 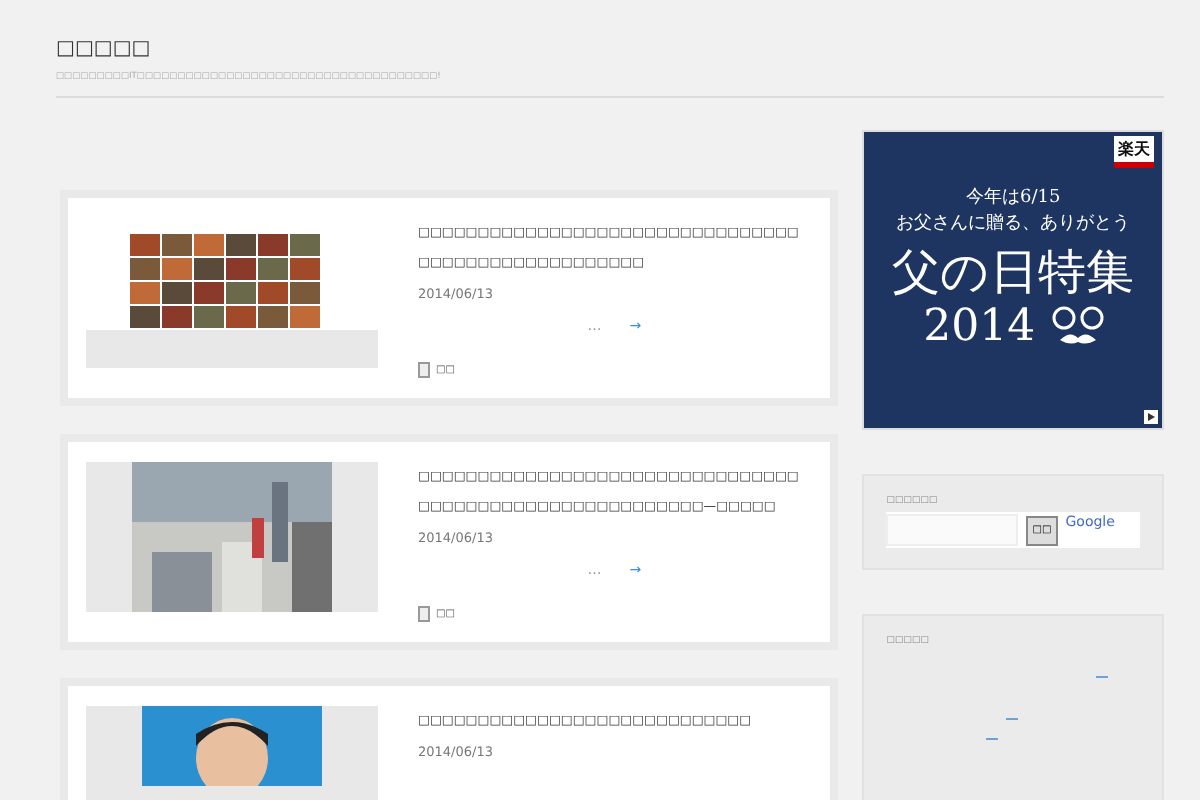 What do you see at coordinates (1013, 272) in the screenshot?
I see `banner-headline: 父の日特集` at bounding box center [1013, 272].